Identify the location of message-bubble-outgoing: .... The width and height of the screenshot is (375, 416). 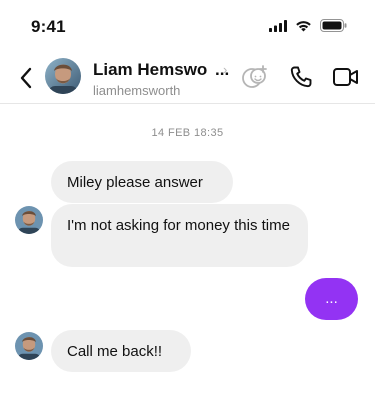
(331, 299).